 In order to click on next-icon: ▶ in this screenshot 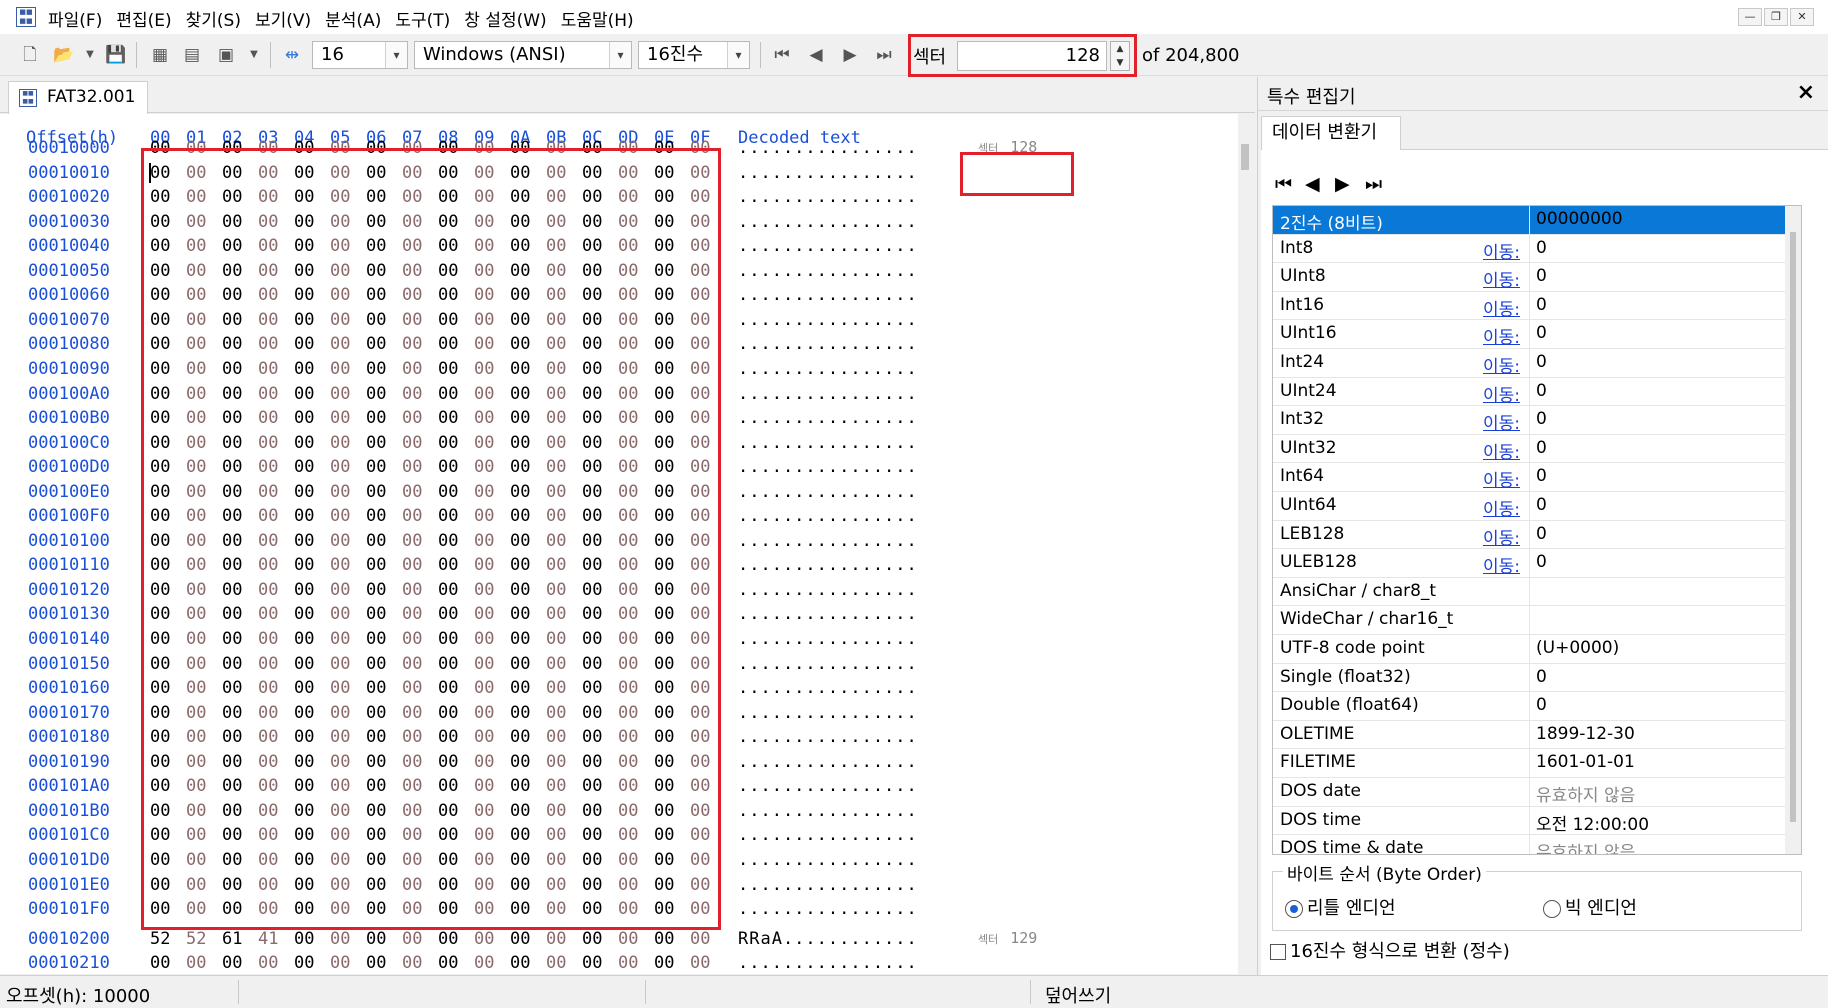, I will do `click(1350, 184)`.